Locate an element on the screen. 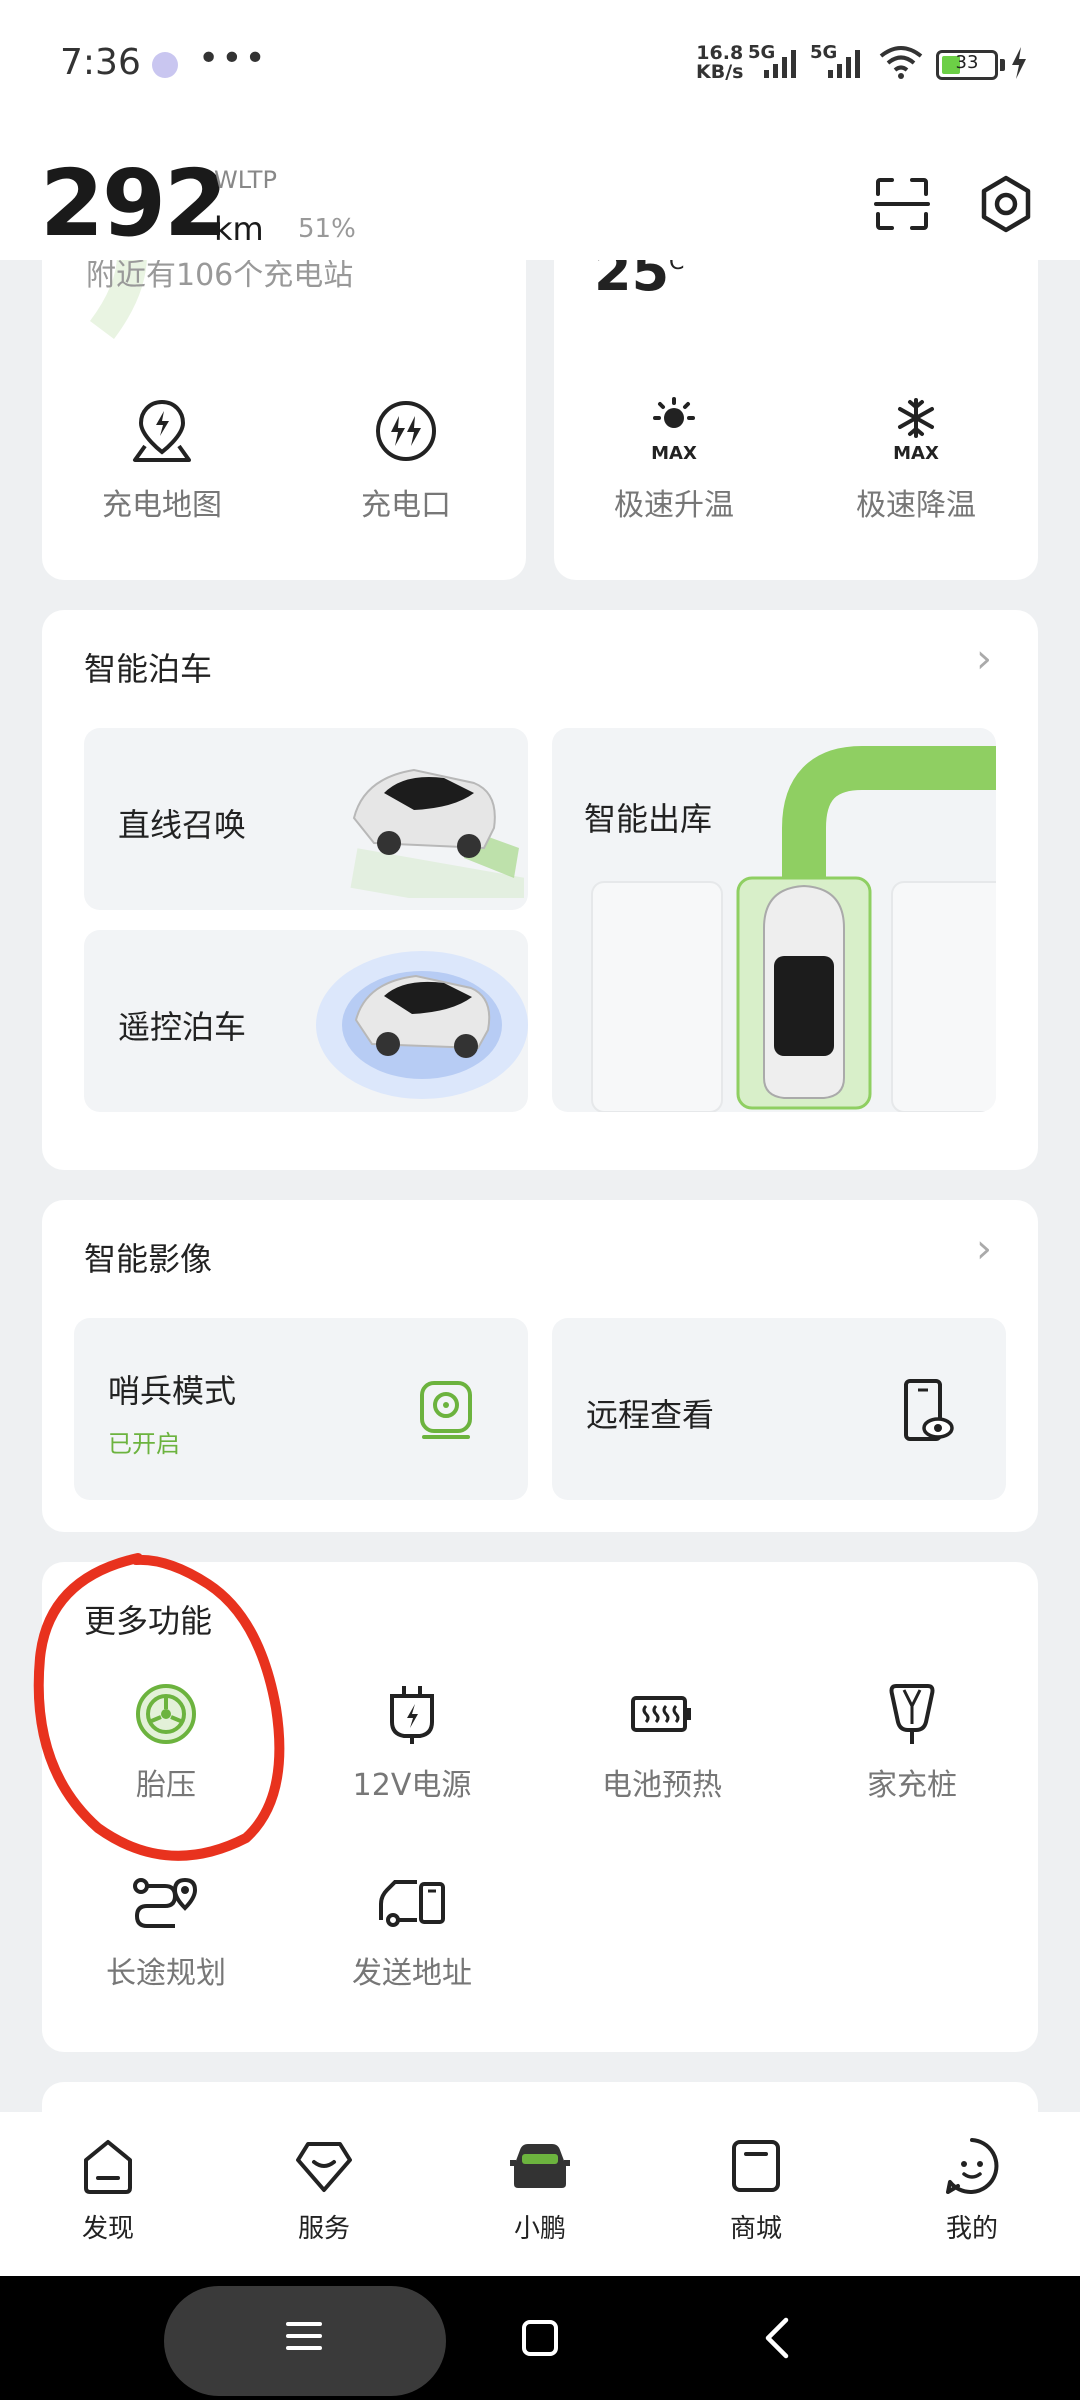 This screenshot has height=2400, width=1080. sentry-mode-status: 已开启 is located at coordinates (144, 1444).